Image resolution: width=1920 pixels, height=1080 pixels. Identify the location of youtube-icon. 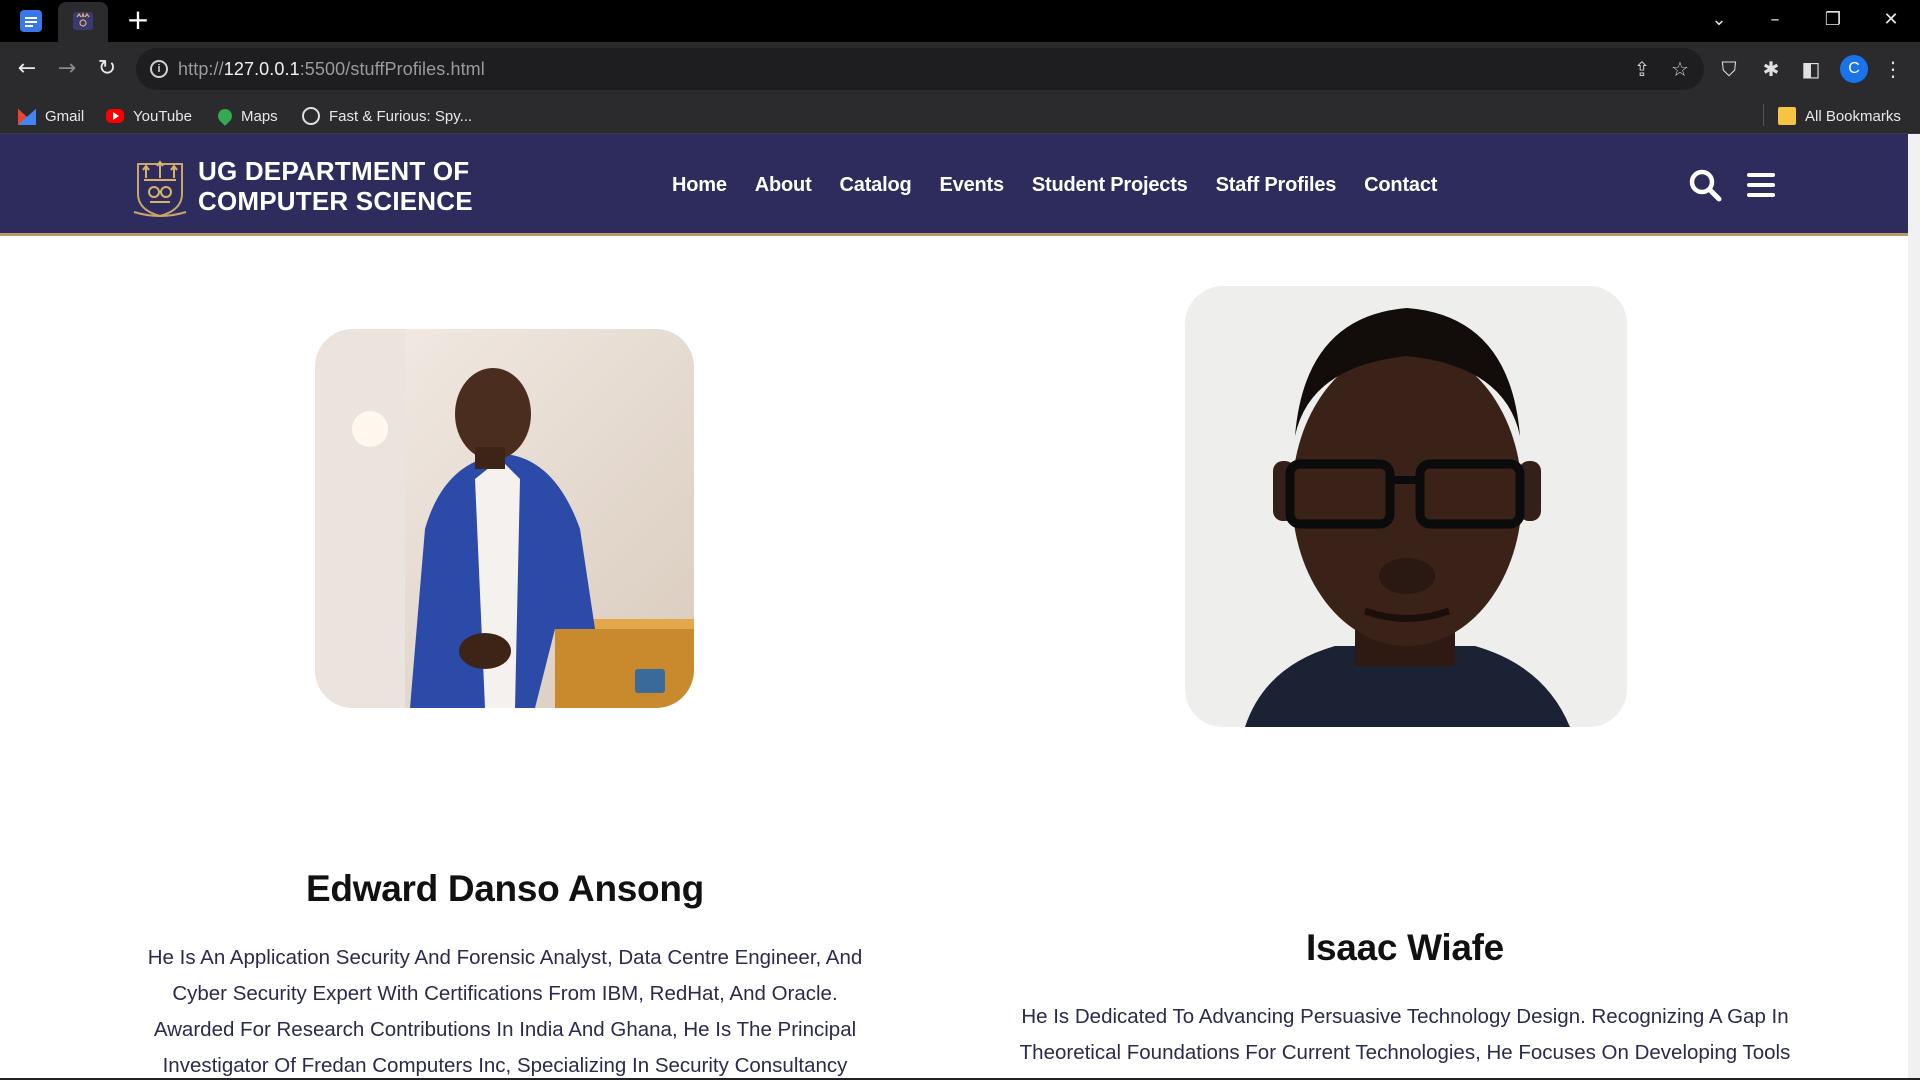
(115, 116).